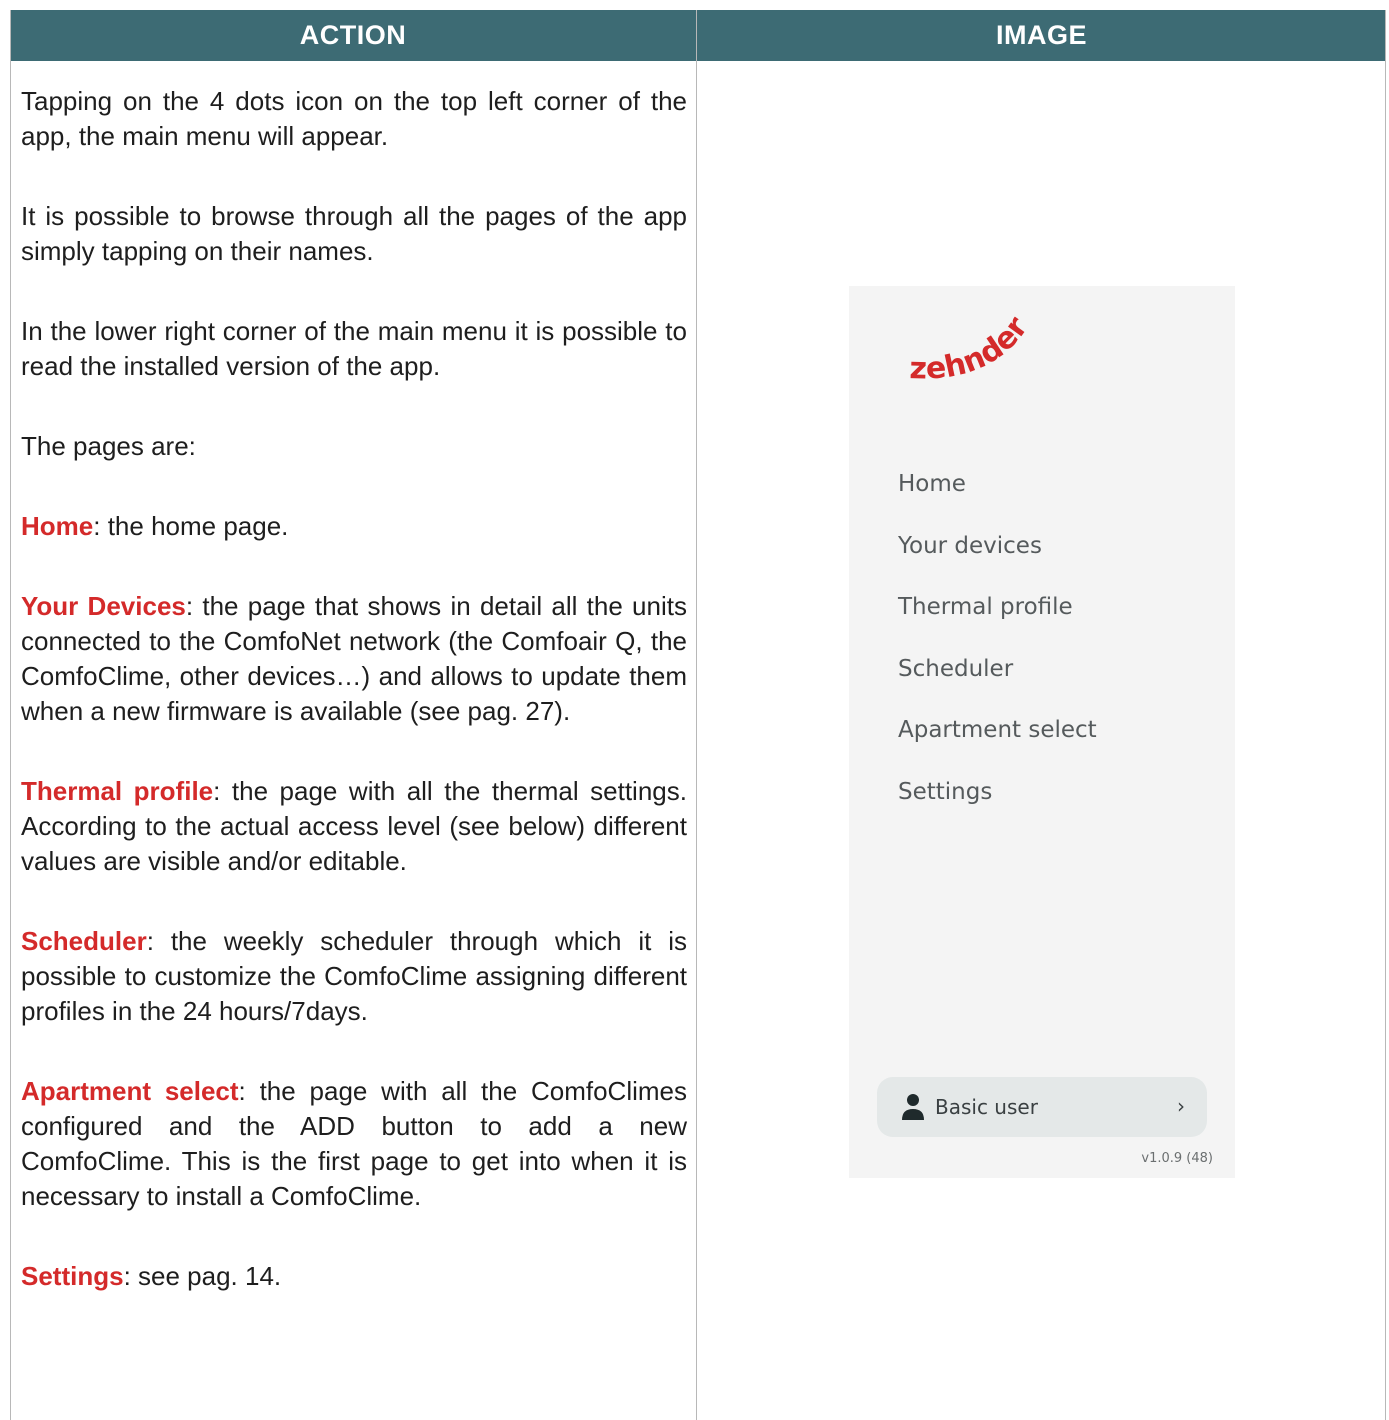  What do you see at coordinates (1041, 35) in the screenshot?
I see `header-image: IMAGE` at bounding box center [1041, 35].